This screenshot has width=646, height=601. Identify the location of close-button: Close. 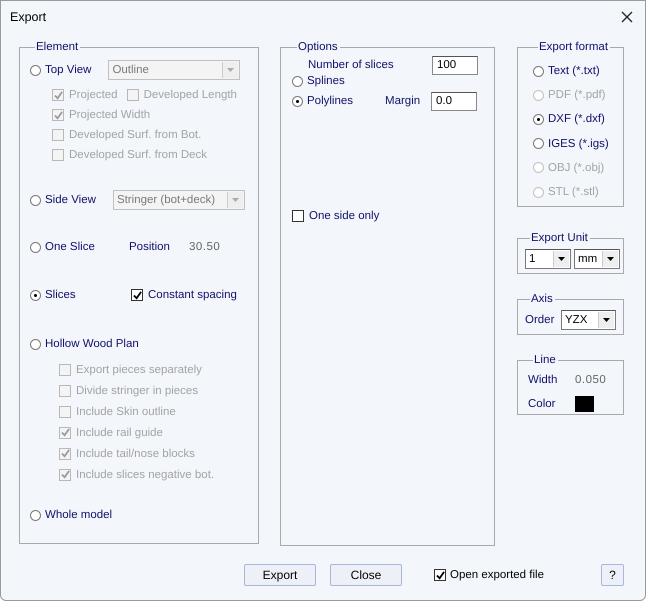
(366, 575).